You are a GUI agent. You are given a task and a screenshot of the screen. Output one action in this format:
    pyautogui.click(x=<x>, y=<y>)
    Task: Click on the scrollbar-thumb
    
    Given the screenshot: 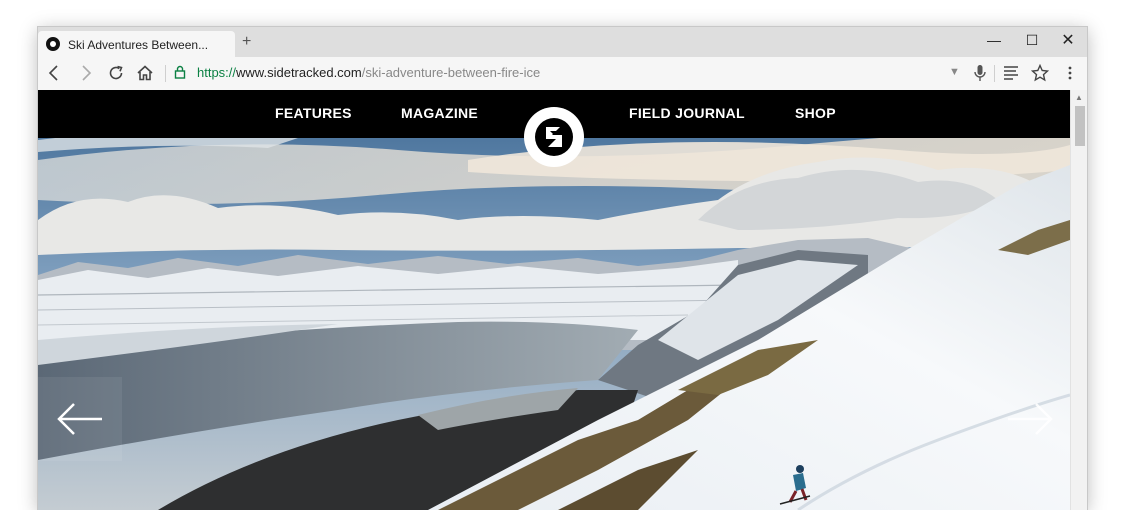 What is the action you would take?
    pyautogui.click(x=1080, y=126)
    